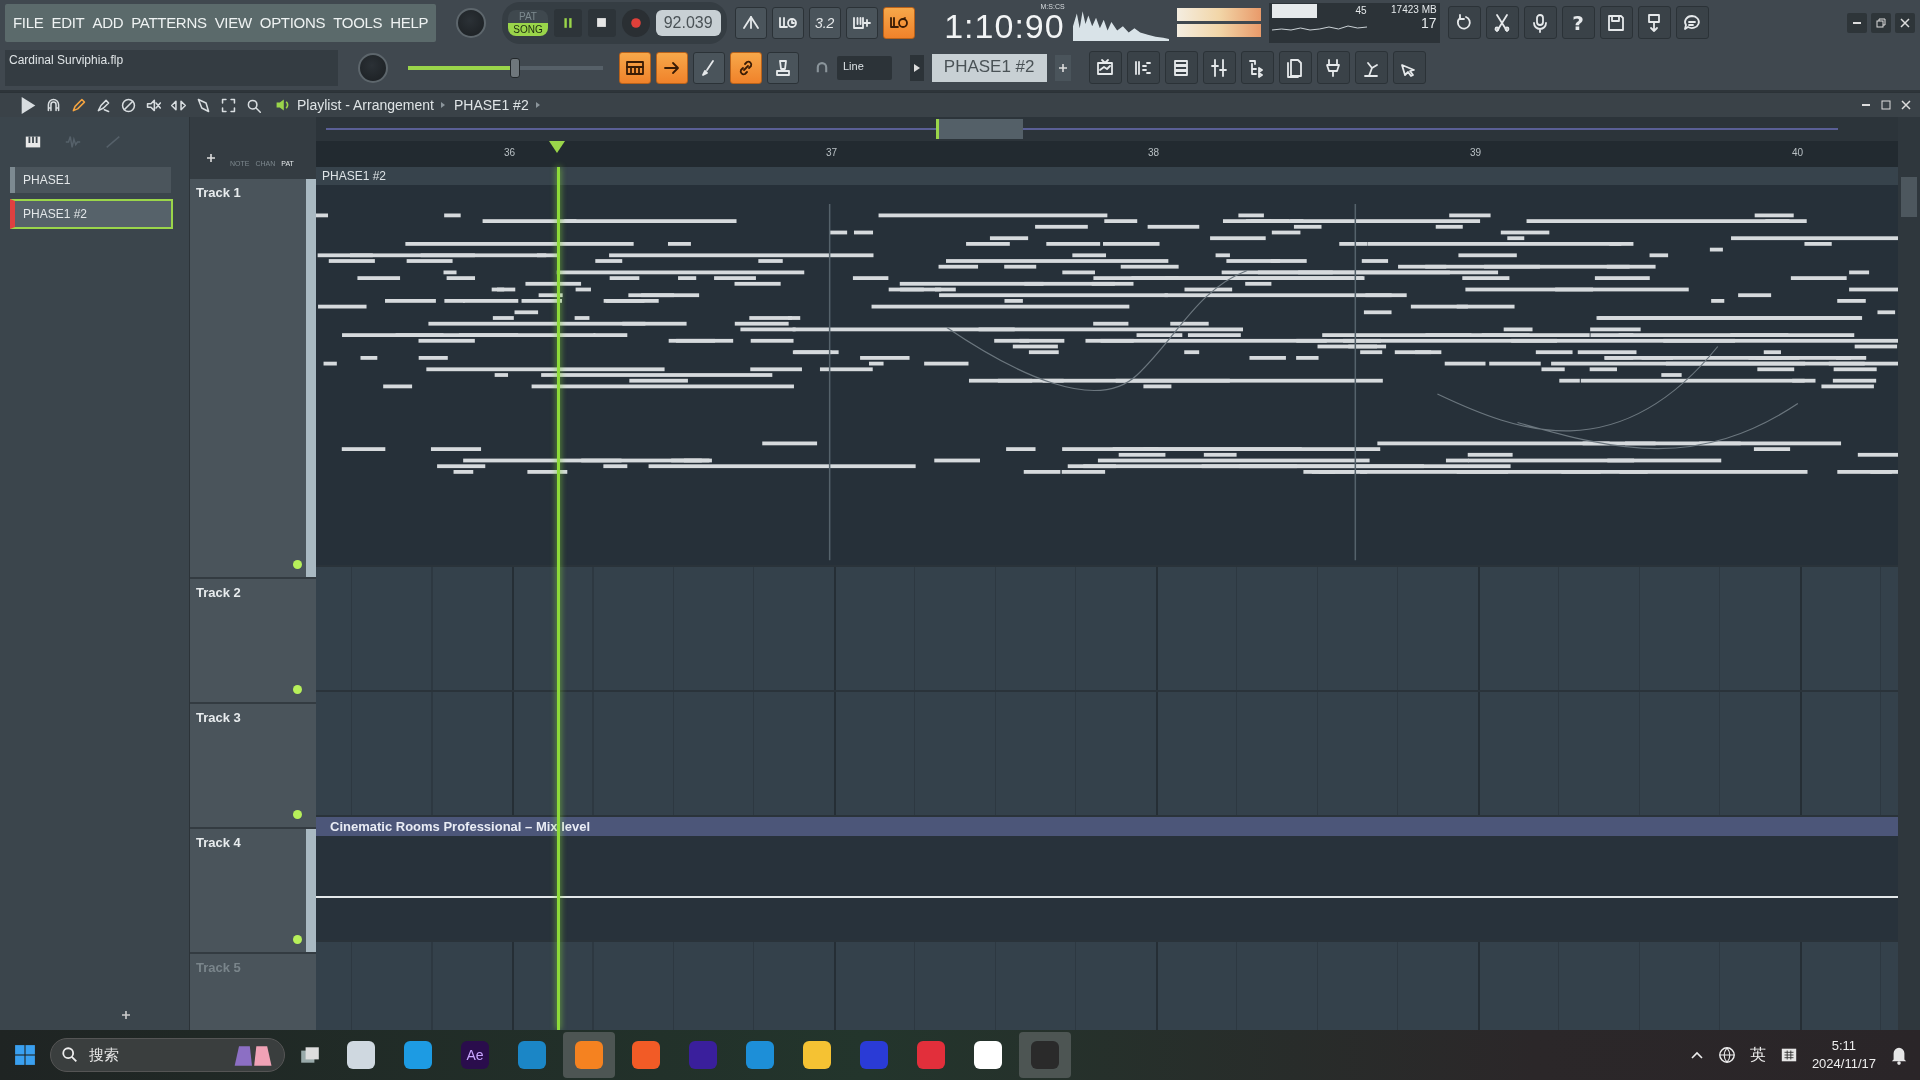 Image resolution: width=1920 pixels, height=1080 pixels. Describe the element at coordinates (688, 22) in the screenshot. I see `tempo-display: 92.039` at that location.